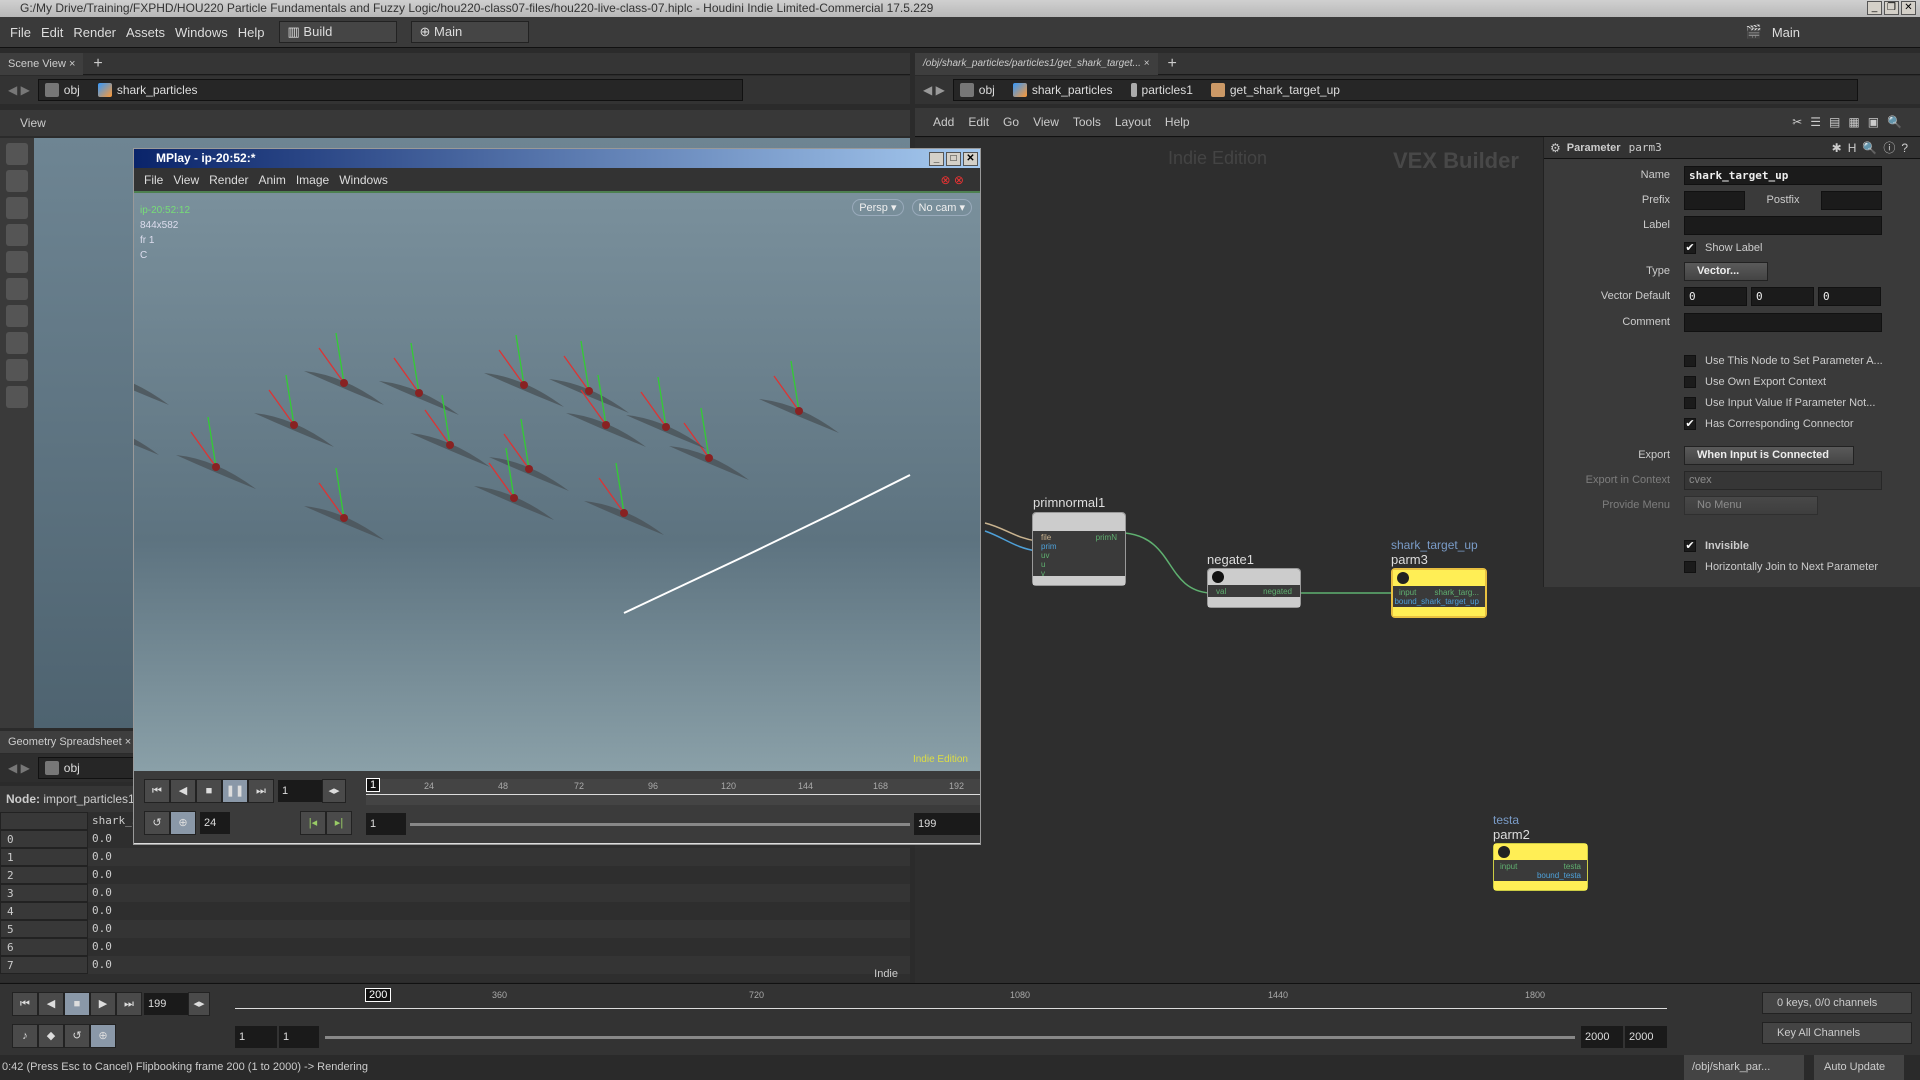 This screenshot has height=1080, width=1920. Describe the element at coordinates (1851, 200) in the screenshot. I see `postfix-field` at that location.